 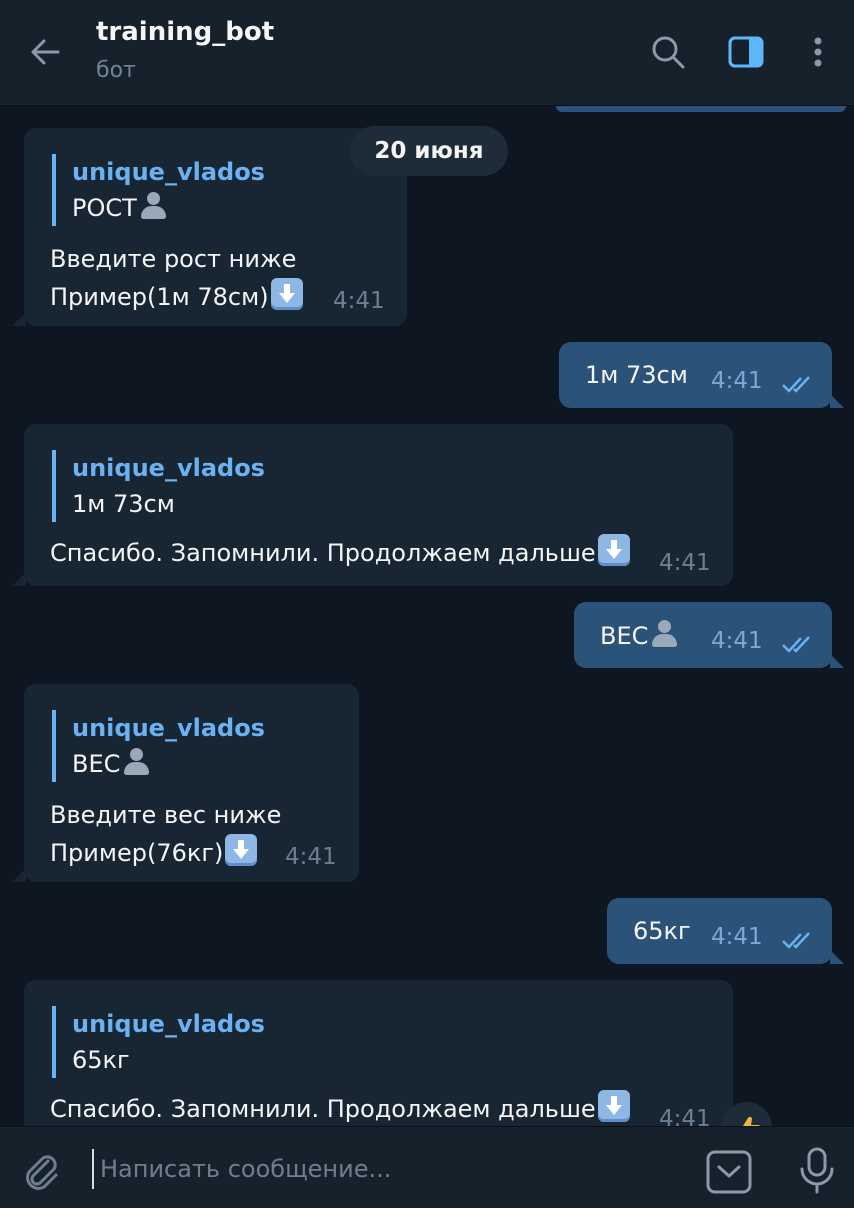 I want to click on chat-header: training_bot бот, so click(x=427, y=53).